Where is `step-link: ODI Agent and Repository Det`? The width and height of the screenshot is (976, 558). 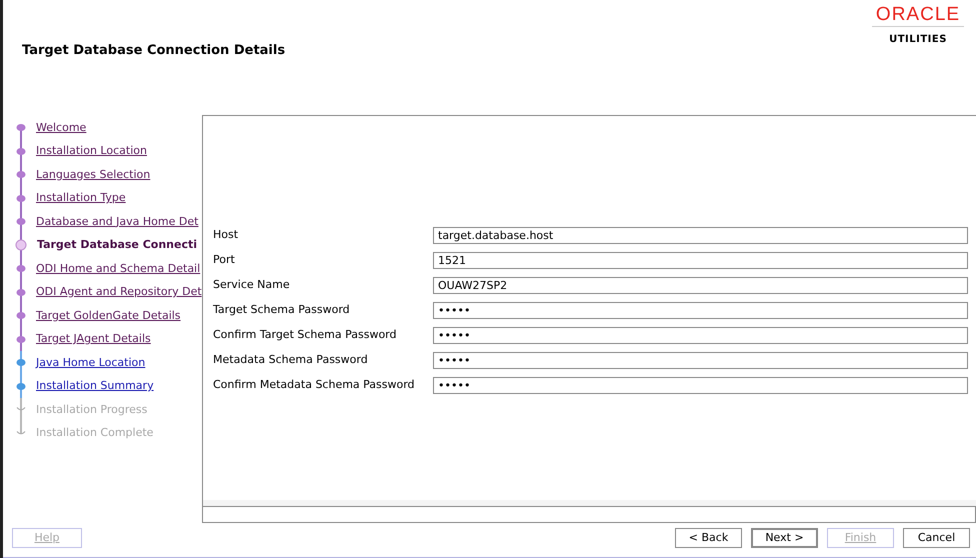
step-link: ODI Agent and Repository Det is located at coordinates (119, 292).